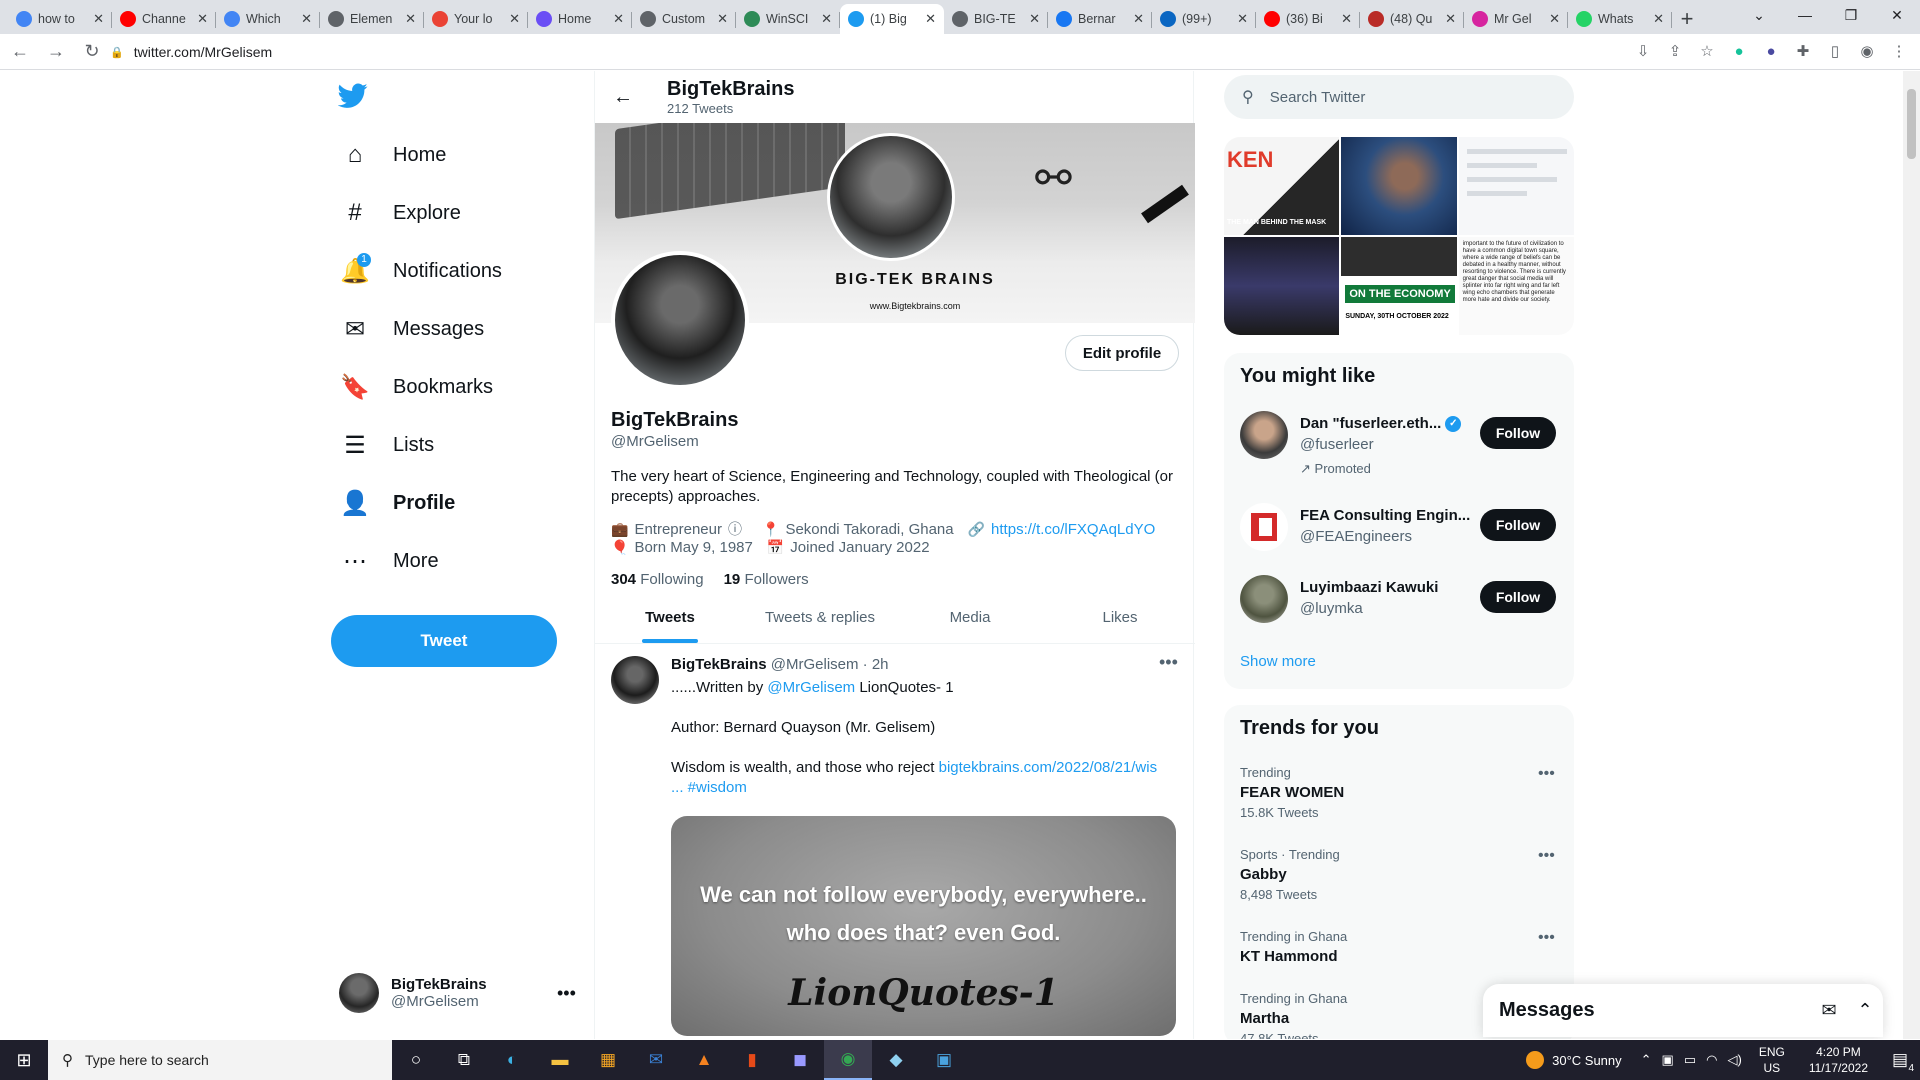 This screenshot has width=1920, height=1080. I want to click on reload-icon: ↻, so click(92, 52).